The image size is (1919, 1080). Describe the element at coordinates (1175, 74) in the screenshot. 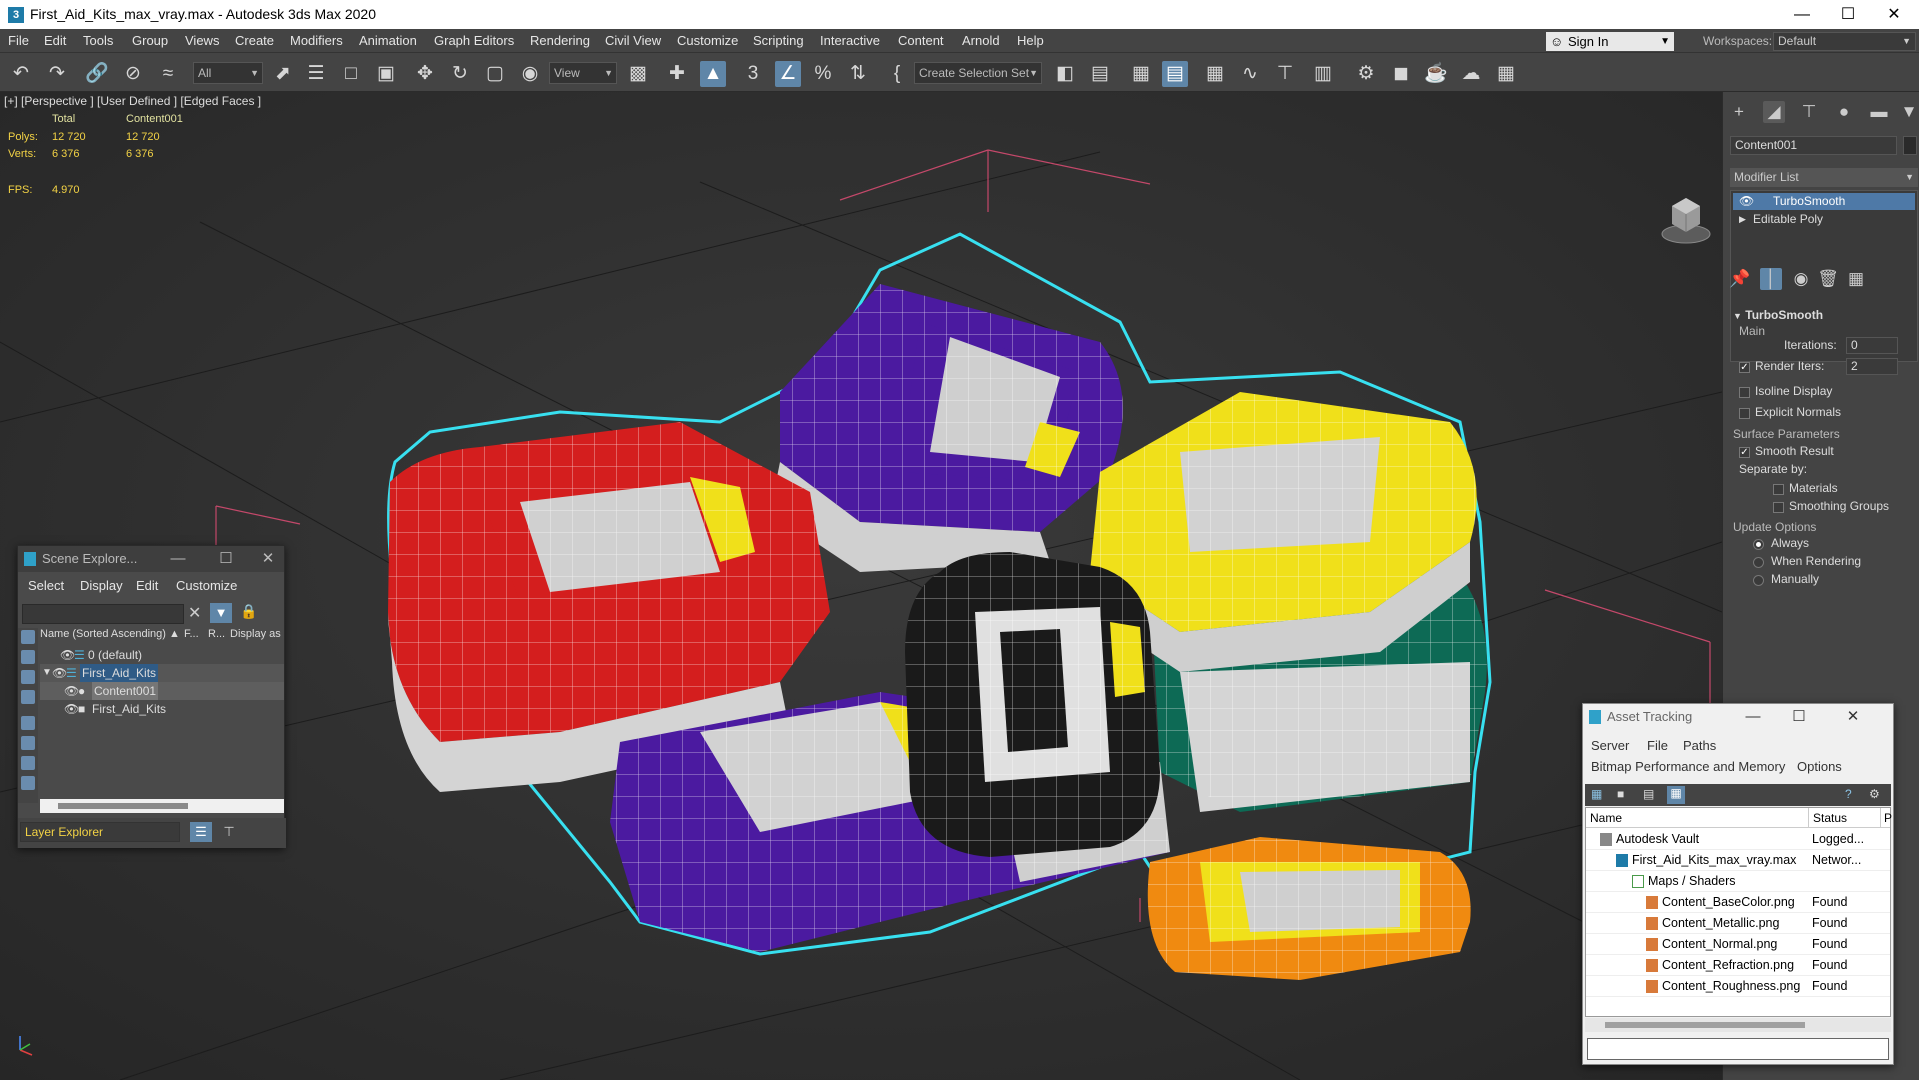

I see `toggle-layer-explorer-icon: ▤` at that location.